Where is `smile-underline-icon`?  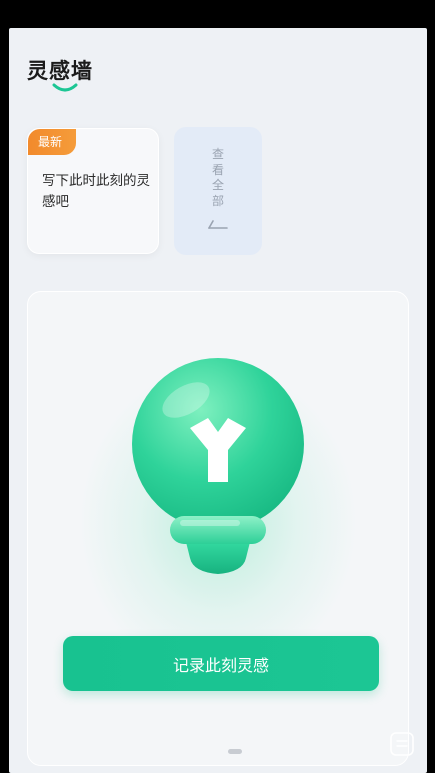 smile-underline-icon is located at coordinates (65, 87).